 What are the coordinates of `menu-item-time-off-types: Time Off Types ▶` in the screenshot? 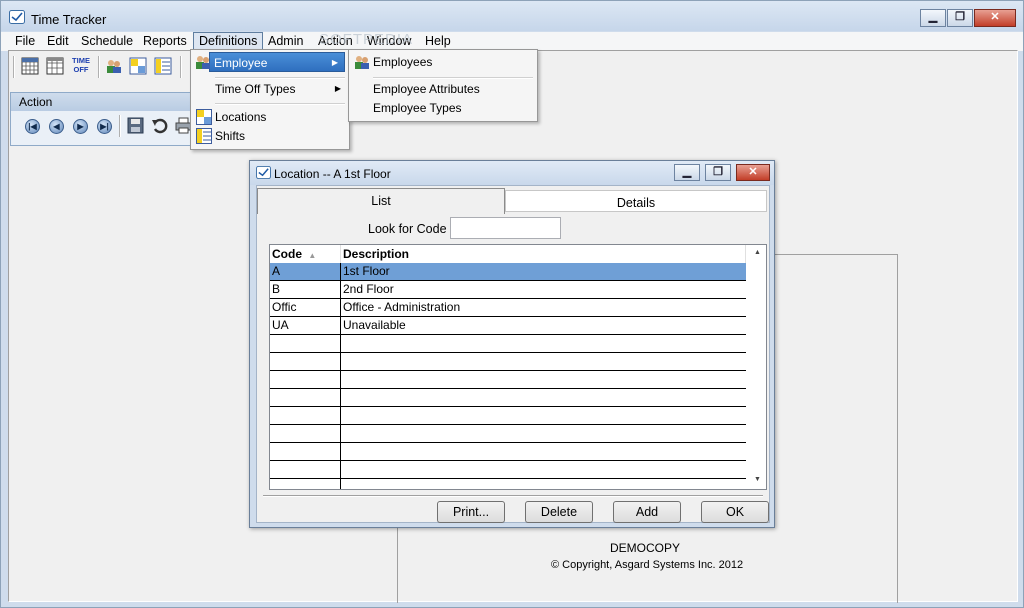 It's located at (270, 89).